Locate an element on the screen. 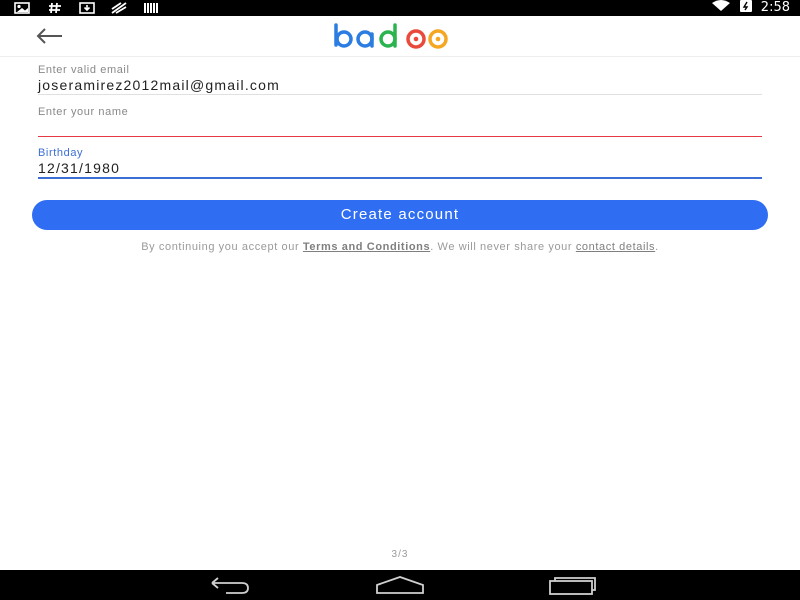 The width and height of the screenshot is (800, 600). legal-suffix: . is located at coordinates (657, 247).